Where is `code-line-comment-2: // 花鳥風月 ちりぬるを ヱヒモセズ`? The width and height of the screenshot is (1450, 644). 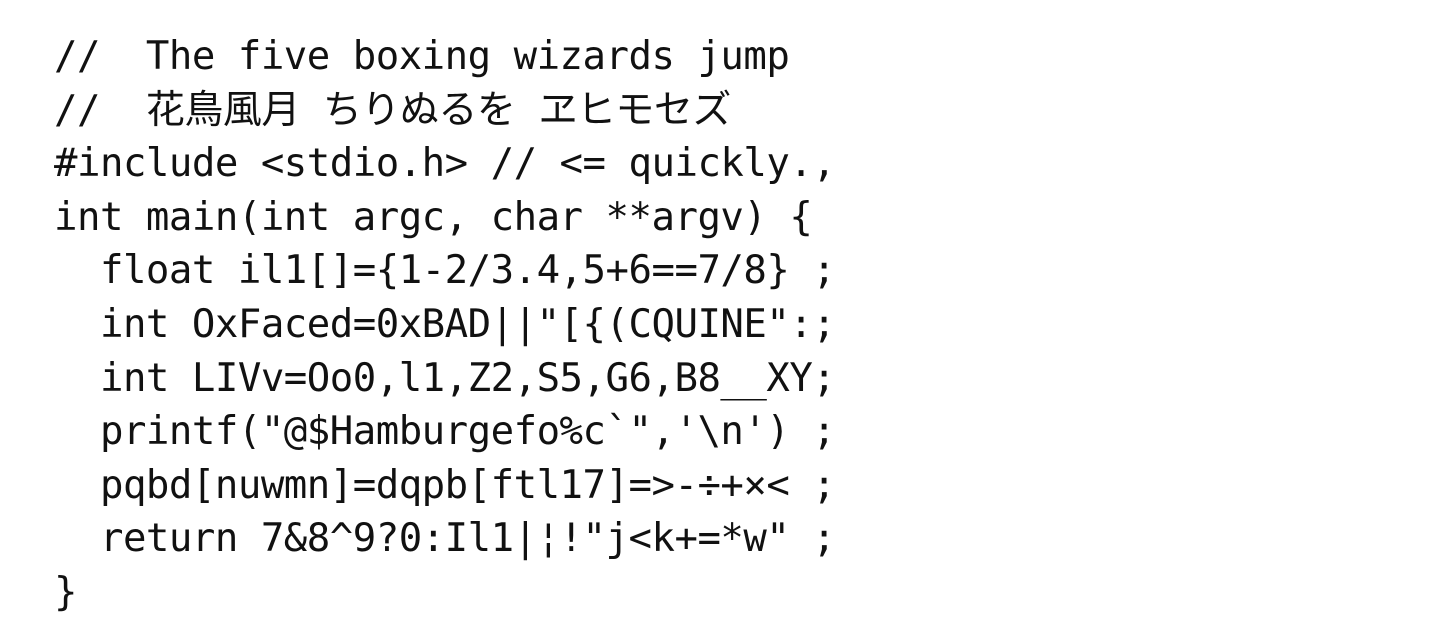 code-line-comment-2: // 花鳥風月 ちりぬるを ヱヒモセズ is located at coordinates (392, 110).